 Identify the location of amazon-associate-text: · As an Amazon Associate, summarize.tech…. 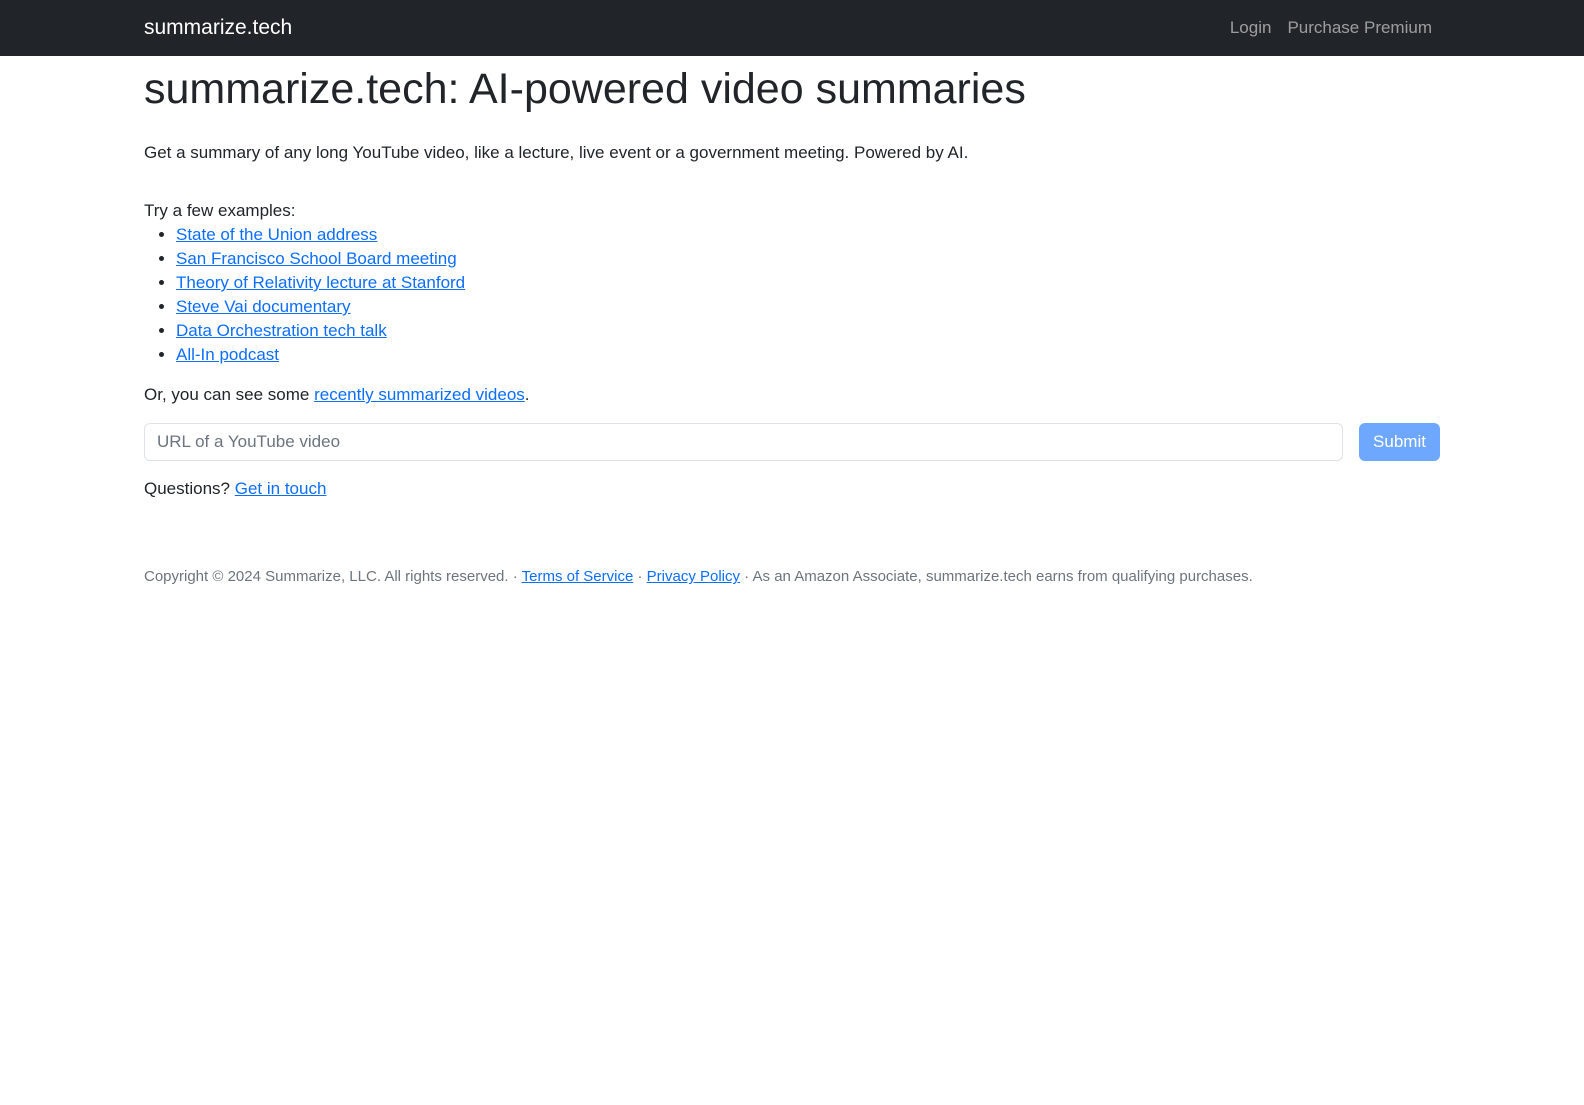
(996, 577).